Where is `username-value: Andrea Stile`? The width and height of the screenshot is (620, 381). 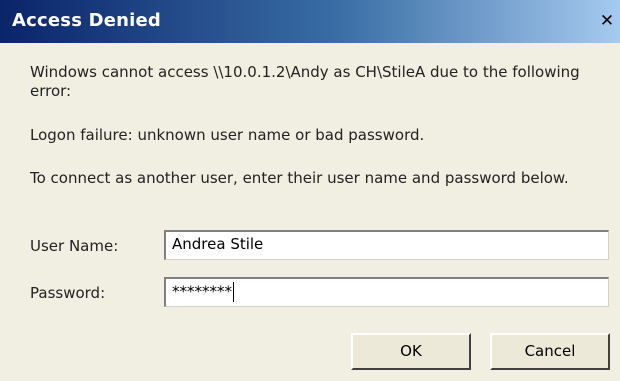 username-value: Andrea Stile is located at coordinates (218, 244).